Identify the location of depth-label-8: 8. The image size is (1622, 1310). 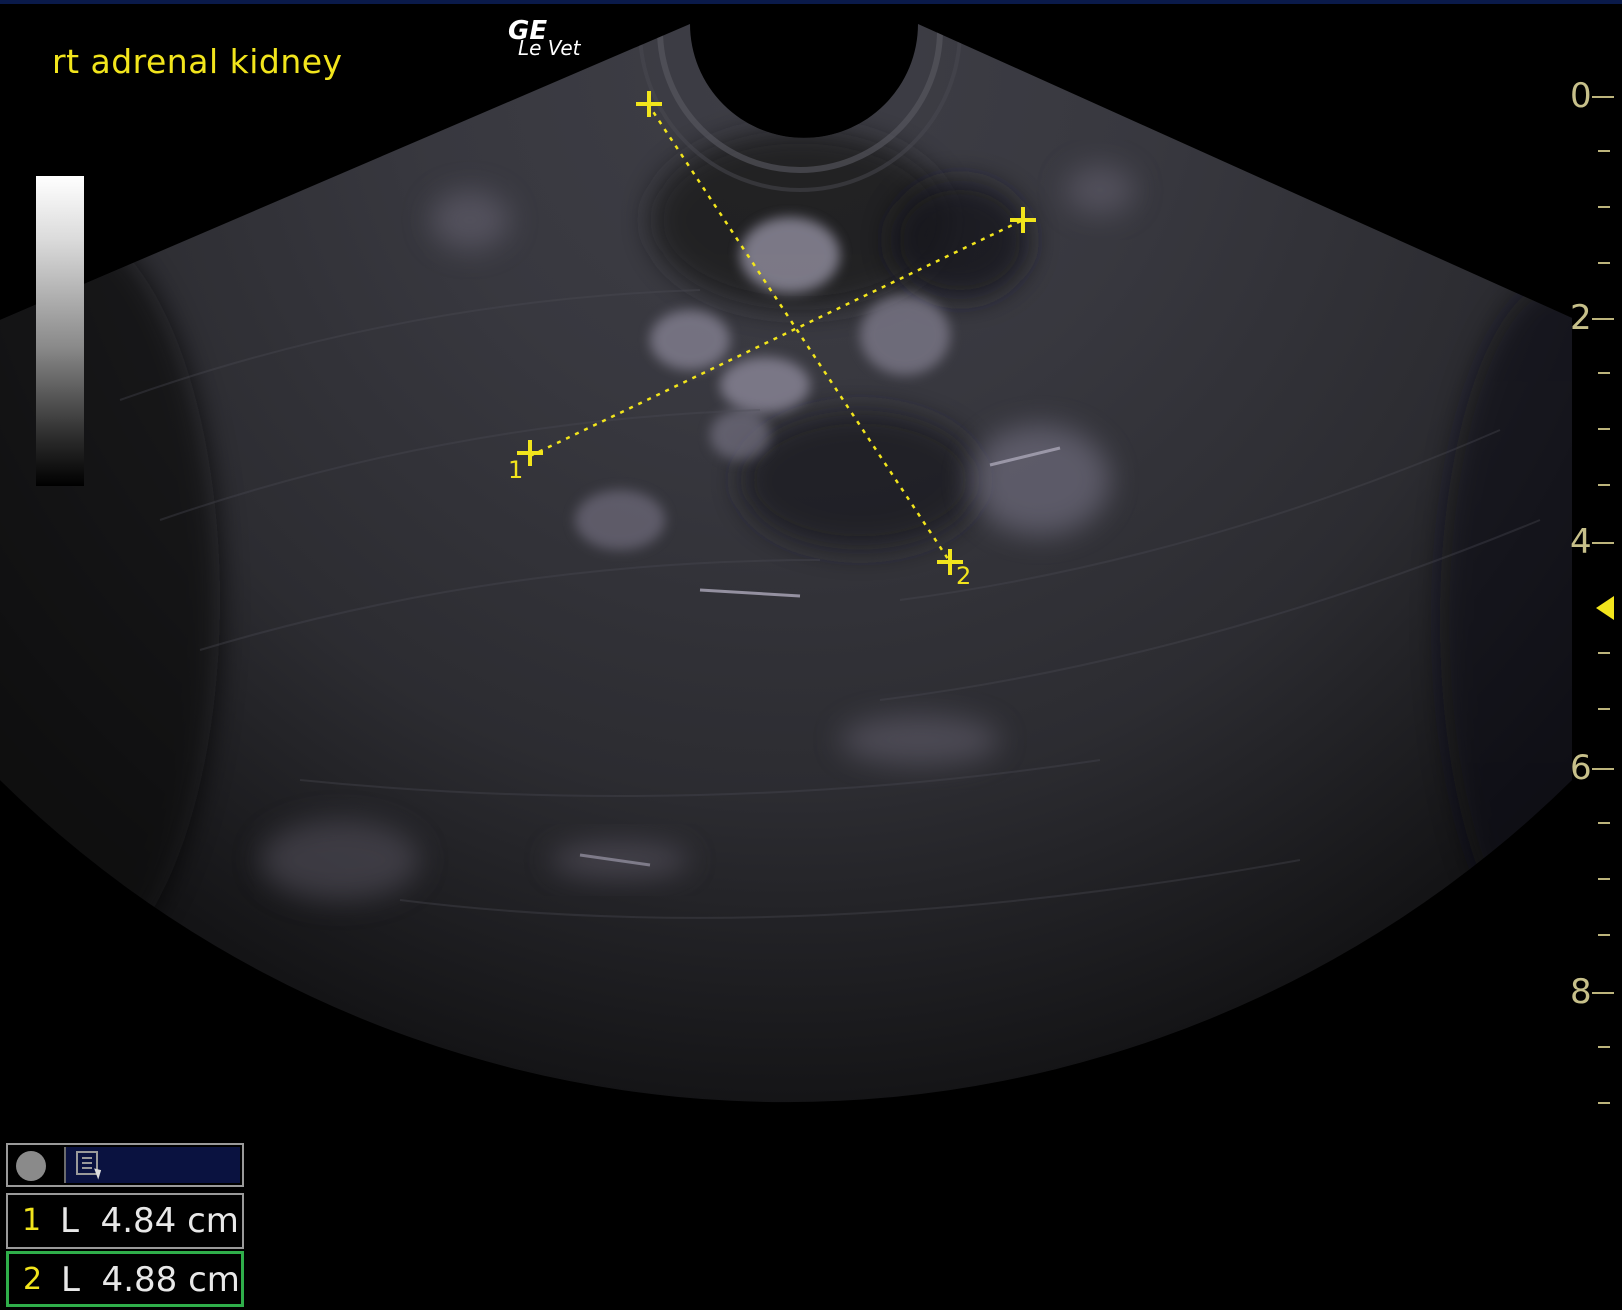
(1581, 992).